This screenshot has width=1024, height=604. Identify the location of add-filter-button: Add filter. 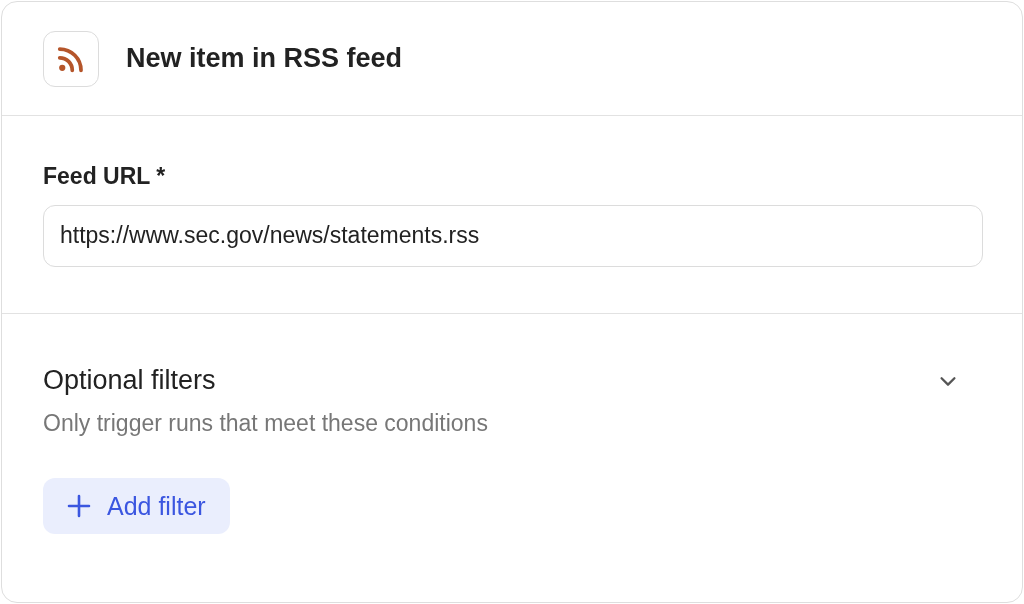
(136, 506).